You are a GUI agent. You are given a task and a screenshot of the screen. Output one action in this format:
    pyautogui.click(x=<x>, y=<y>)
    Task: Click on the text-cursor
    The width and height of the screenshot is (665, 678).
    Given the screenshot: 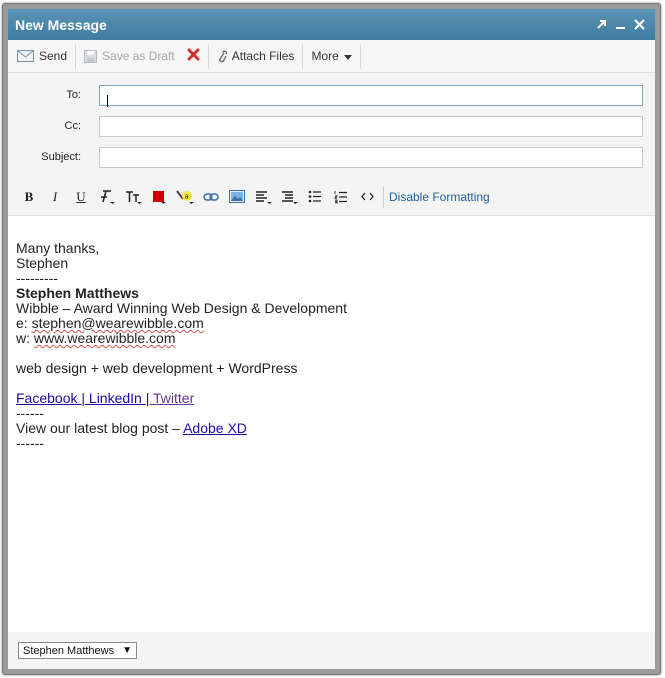 What is the action you would take?
    pyautogui.click(x=107, y=101)
    